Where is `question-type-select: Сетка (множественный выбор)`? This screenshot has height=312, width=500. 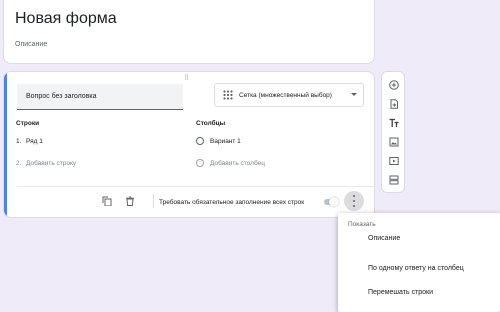
question-type-select: Сетка (множественный выбор) is located at coordinates (289, 95).